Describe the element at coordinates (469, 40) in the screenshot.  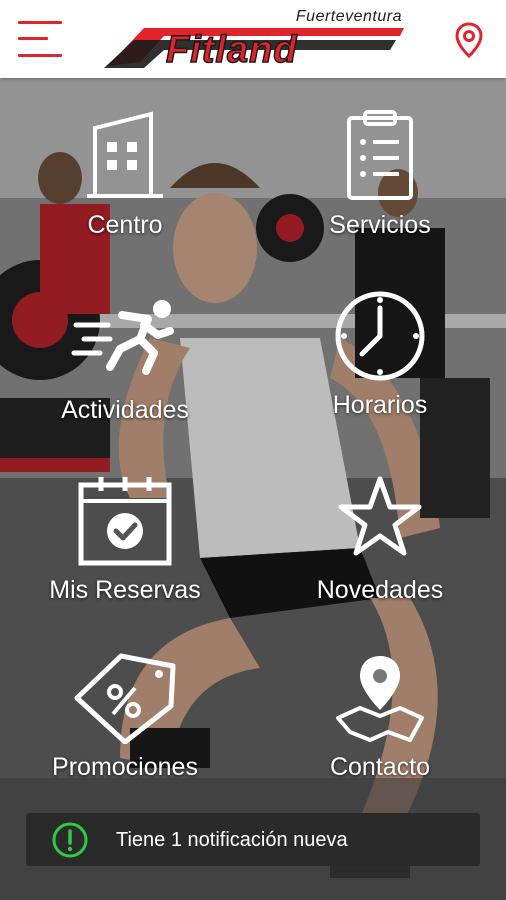
I see `map-pin-icon` at that location.